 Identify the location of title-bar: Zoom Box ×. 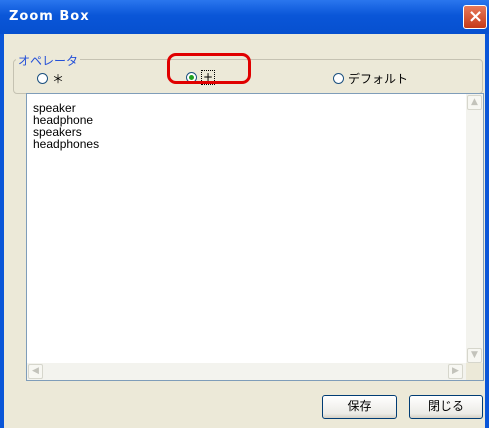
(244, 17).